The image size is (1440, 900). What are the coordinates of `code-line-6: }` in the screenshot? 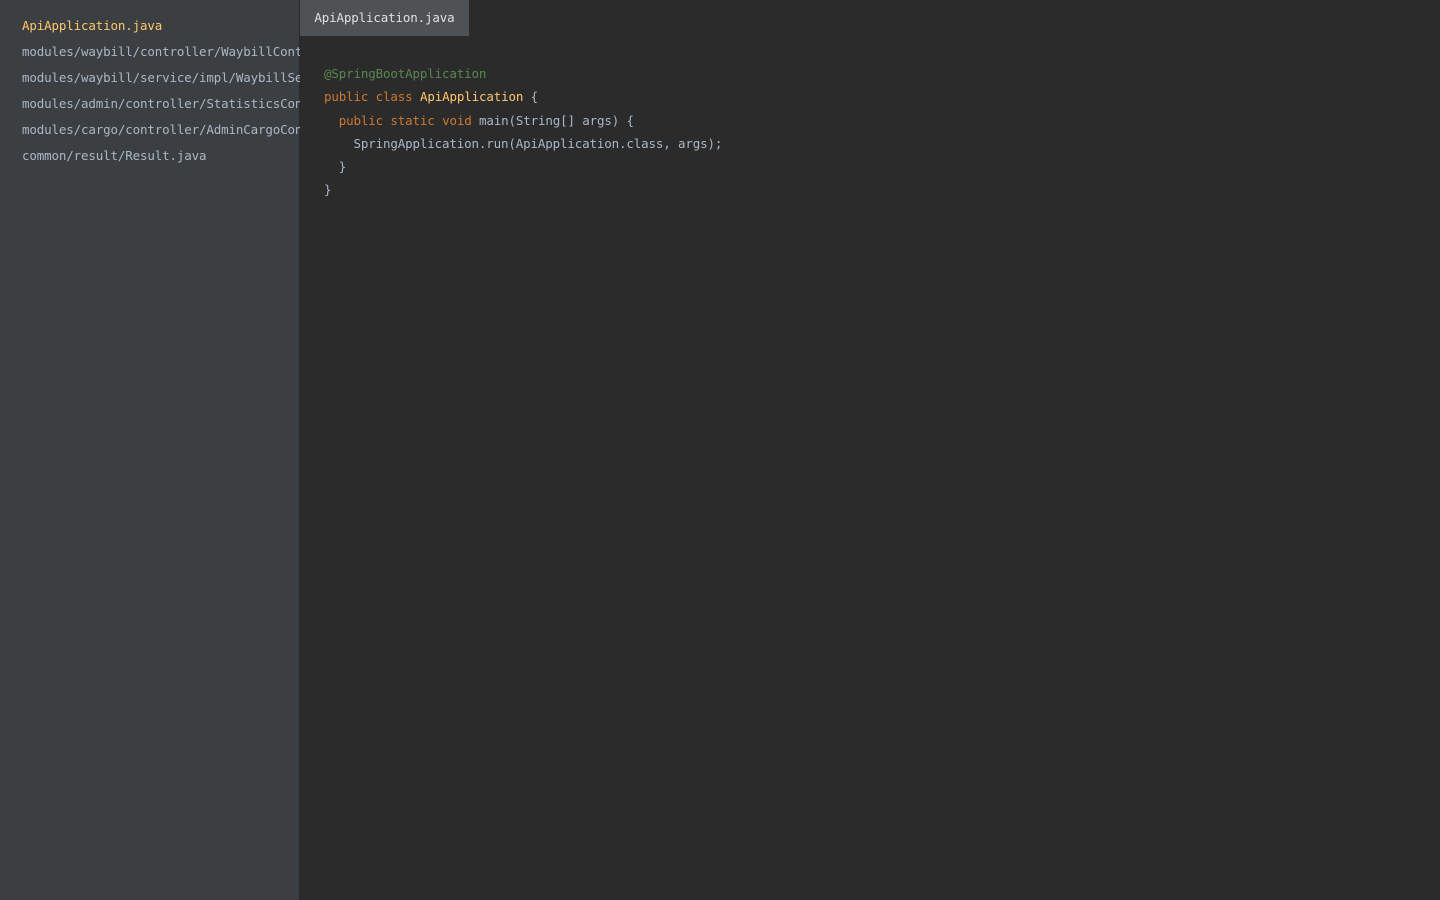 It's located at (523, 189).